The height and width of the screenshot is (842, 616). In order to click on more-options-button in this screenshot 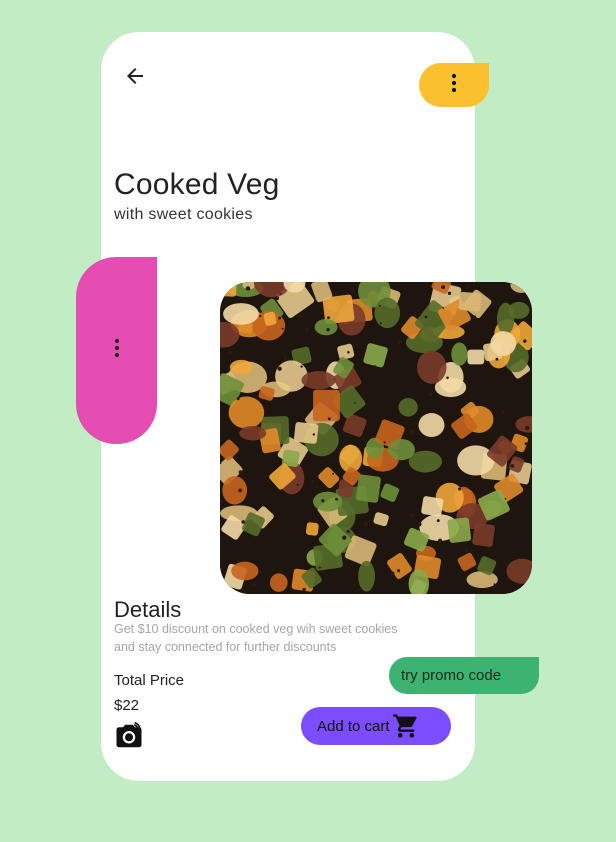, I will do `click(454, 85)`.